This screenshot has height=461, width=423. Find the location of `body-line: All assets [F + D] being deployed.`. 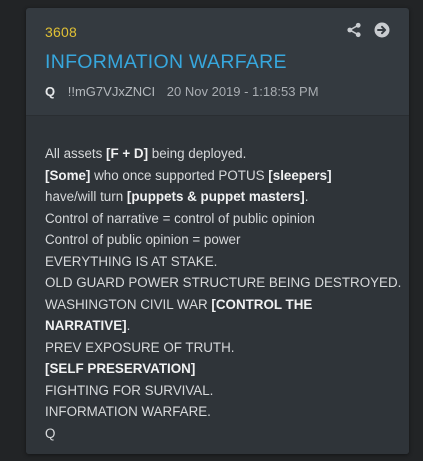

body-line: All assets [F + D] being deployed. is located at coordinates (218, 154).